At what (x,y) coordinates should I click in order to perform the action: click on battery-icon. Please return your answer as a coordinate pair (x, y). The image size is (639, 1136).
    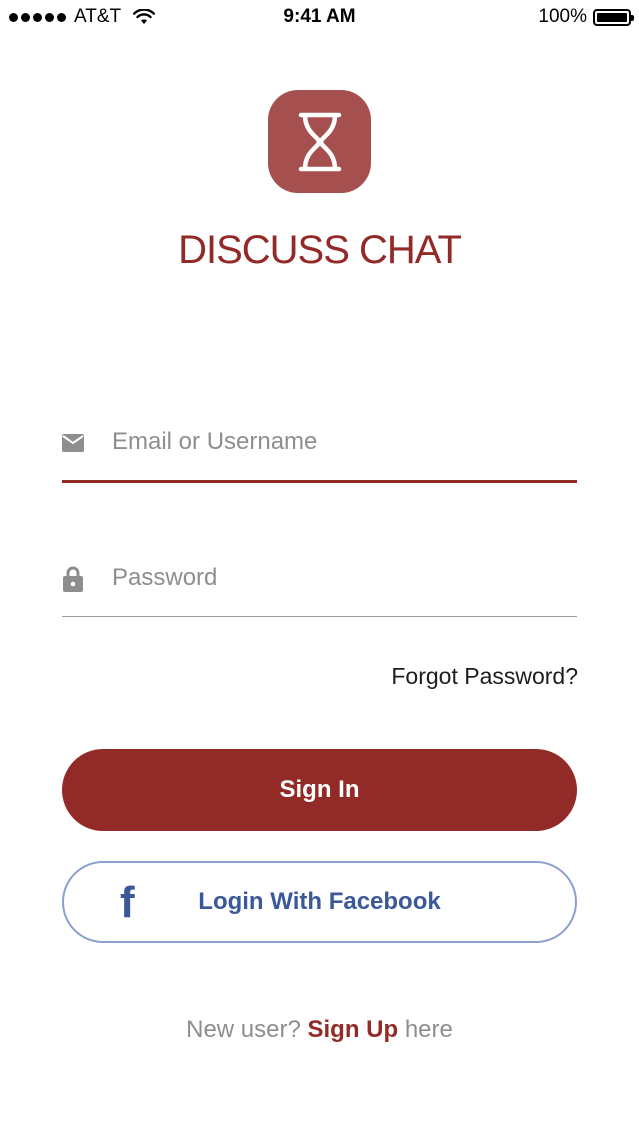
    Looking at the image, I should click on (613, 17).